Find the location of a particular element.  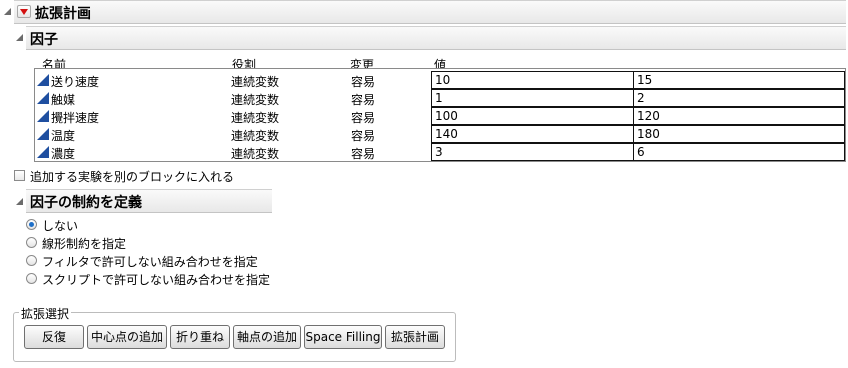

table-row: 触媒 連続変数 容易 1 2 is located at coordinates (440, 98).